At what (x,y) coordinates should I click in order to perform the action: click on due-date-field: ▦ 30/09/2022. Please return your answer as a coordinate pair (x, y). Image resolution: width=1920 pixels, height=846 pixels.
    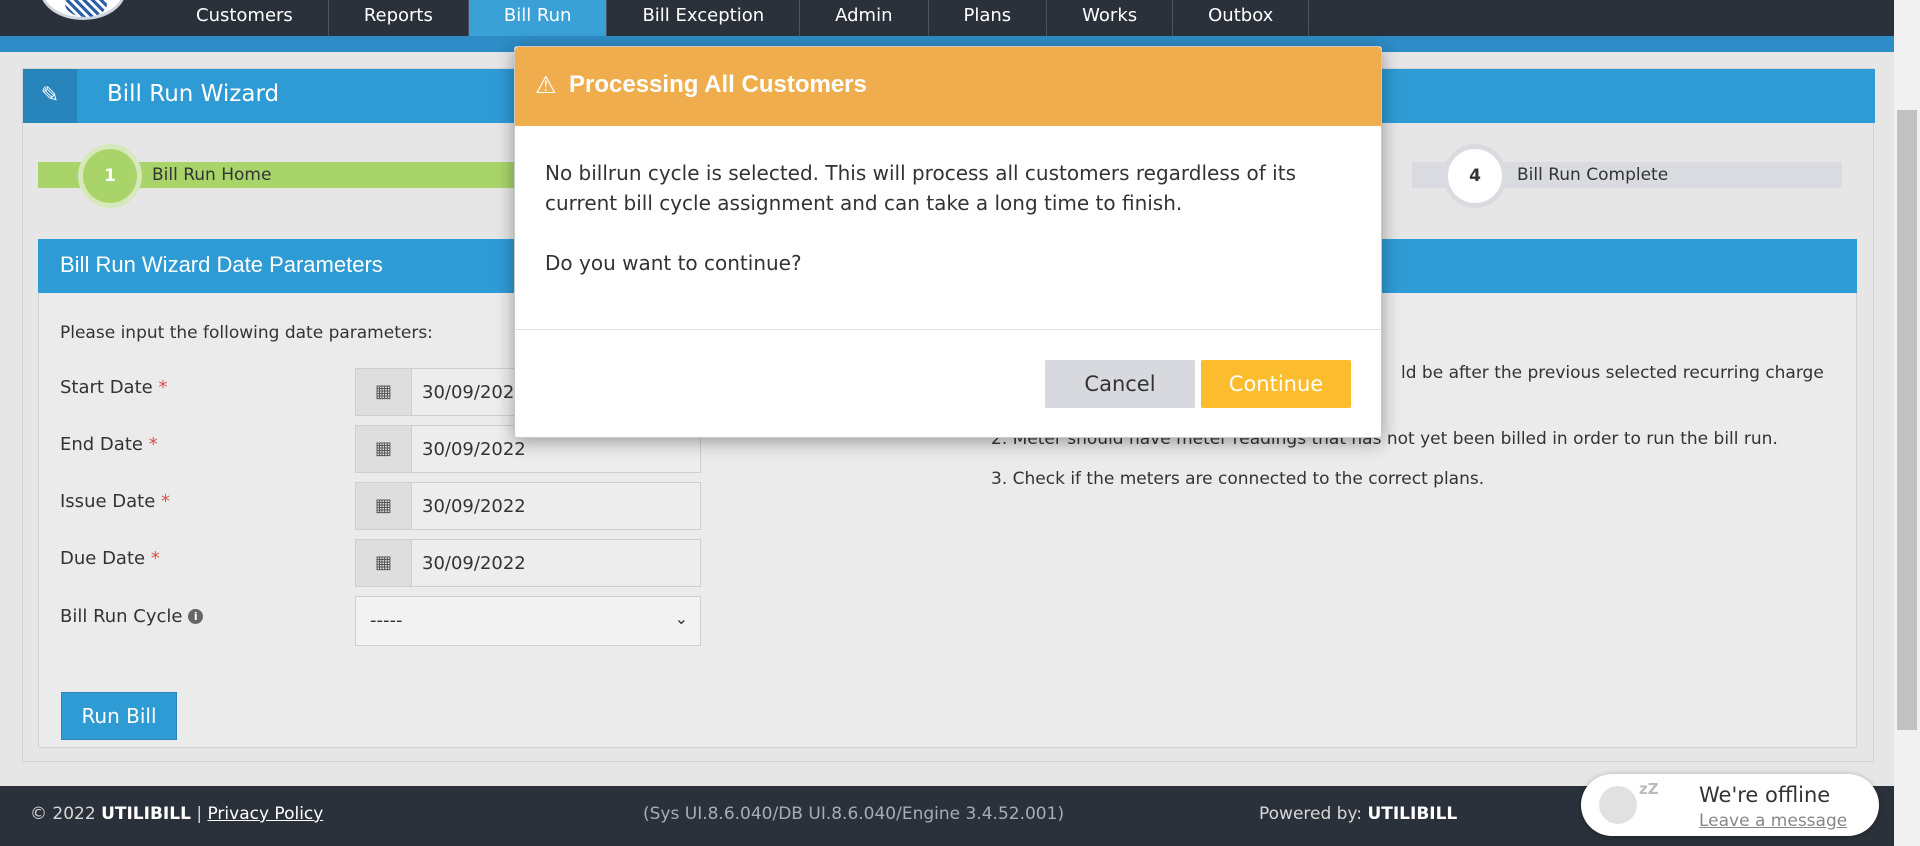
    Looking at the image, I should click on (528, 563).